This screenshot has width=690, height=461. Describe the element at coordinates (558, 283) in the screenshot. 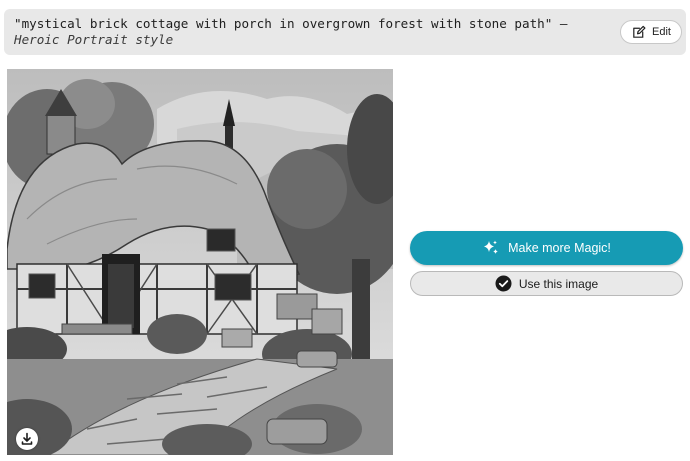

I see `use-this-image-label: Use this image` at that location.